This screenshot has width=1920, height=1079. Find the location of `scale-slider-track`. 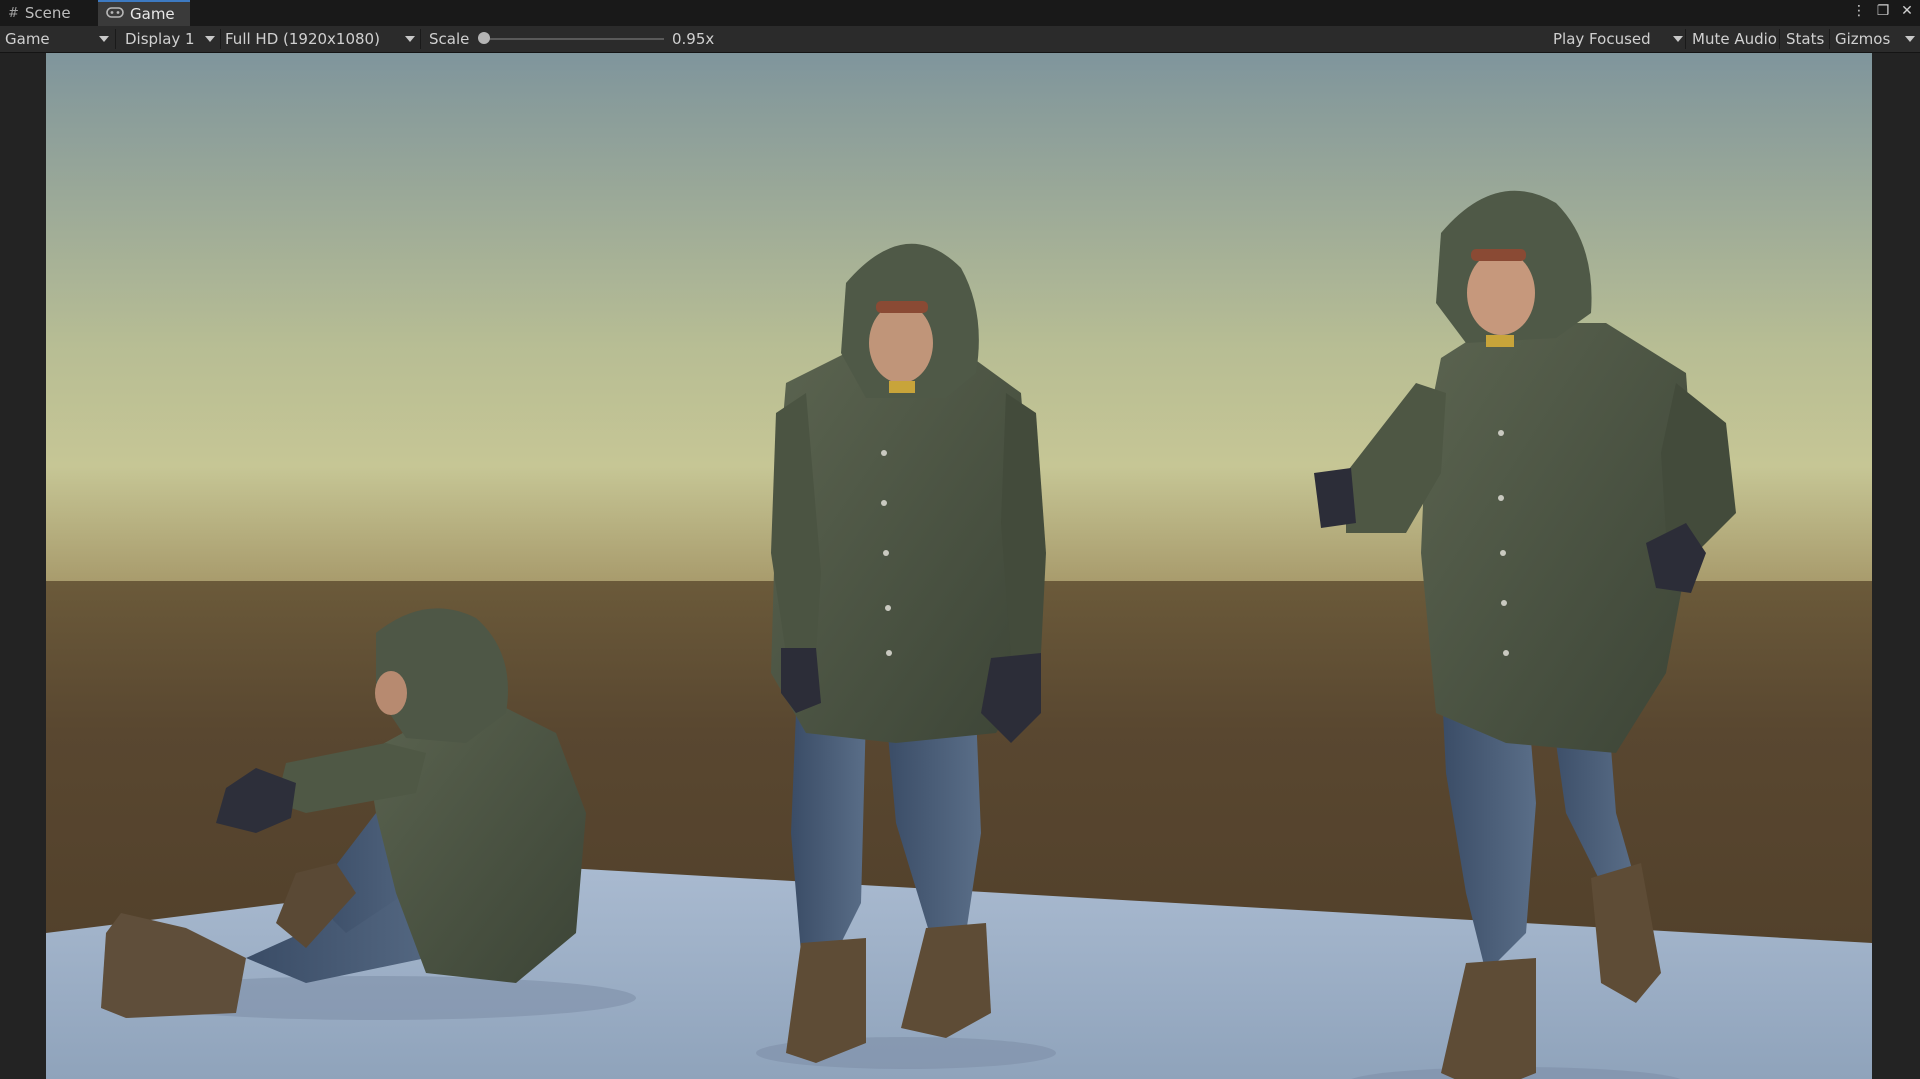

scale-slider-track is located at coordinates (574, 39).